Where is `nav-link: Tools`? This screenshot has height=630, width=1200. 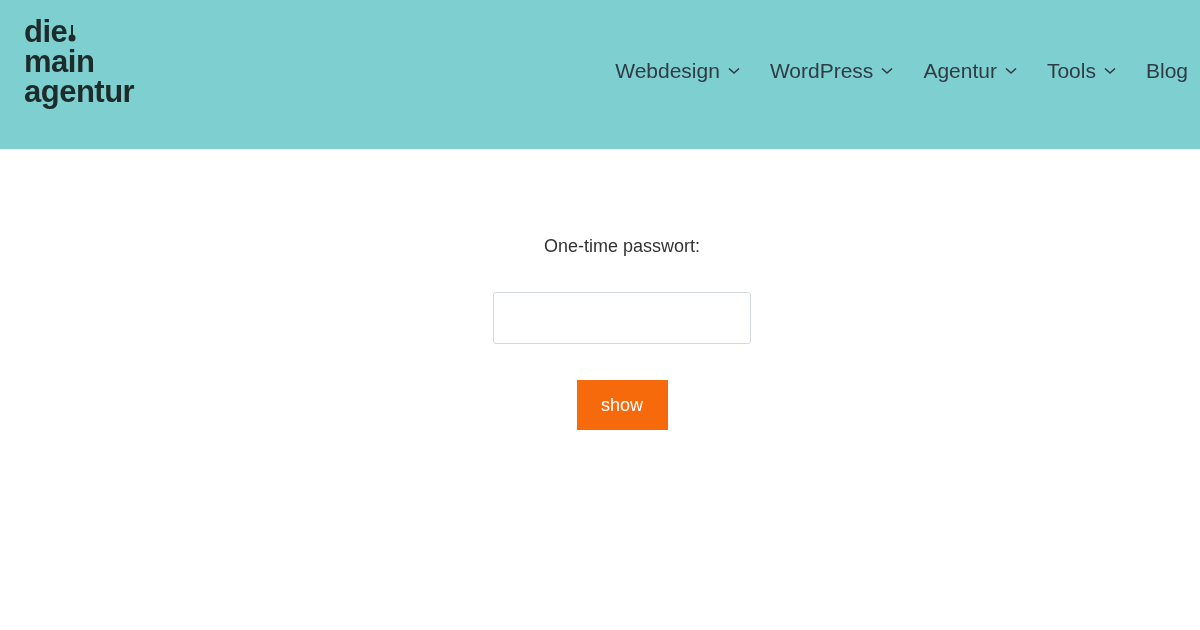
nav-link: Tools is located at coordinates (1081, 71).